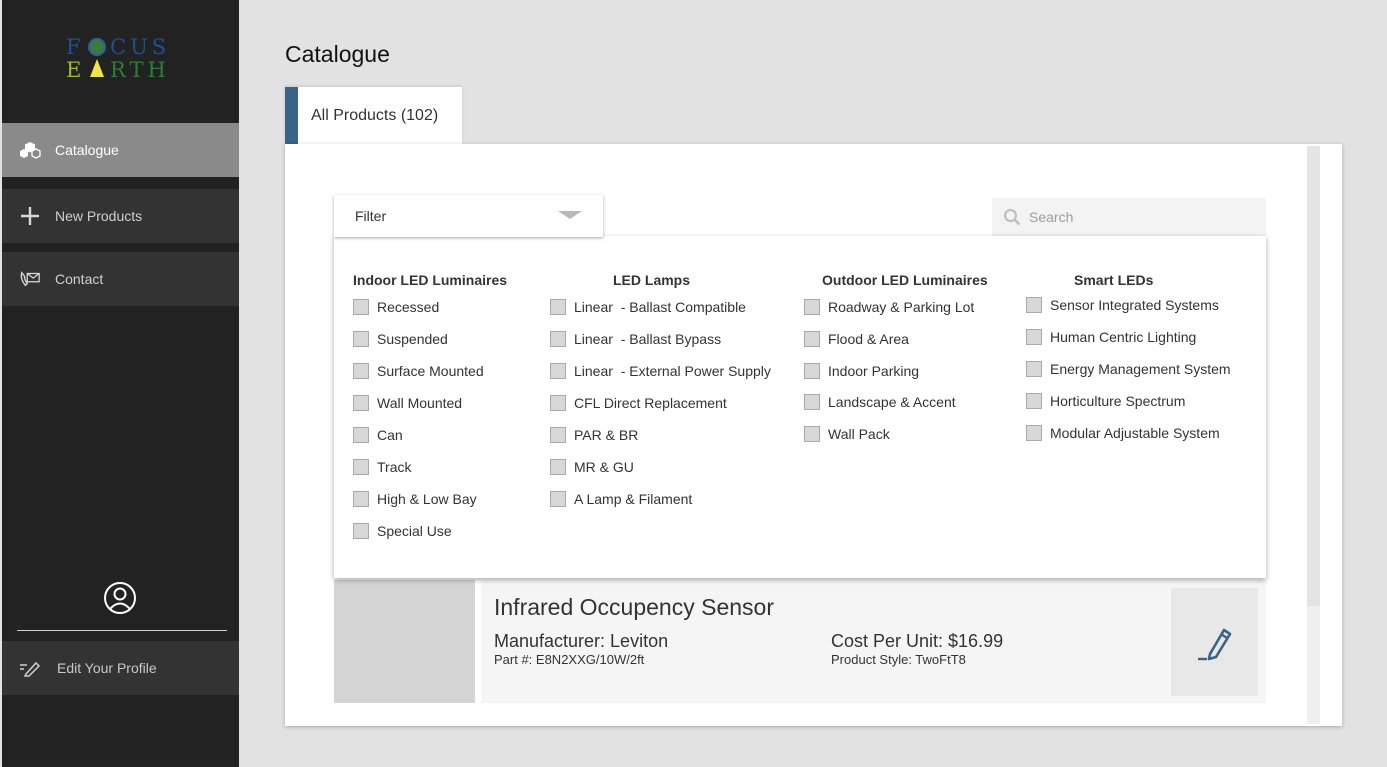 This screenshot has height=767, width=1387. Describe the element at coordinates (394, 467) in the screenshot. I see `option-label: Track` at that location.